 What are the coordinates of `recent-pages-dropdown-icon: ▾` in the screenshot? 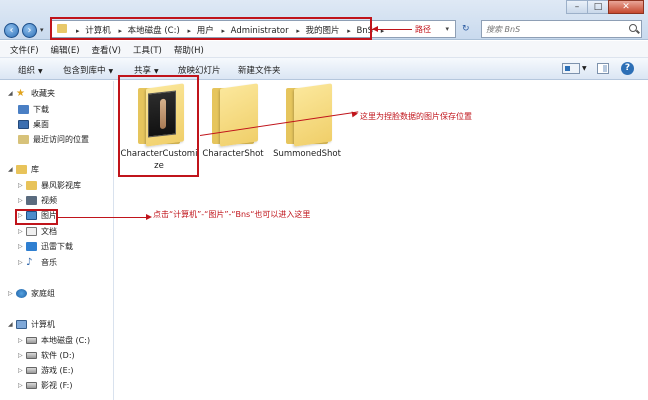 It's located at (42, 30).